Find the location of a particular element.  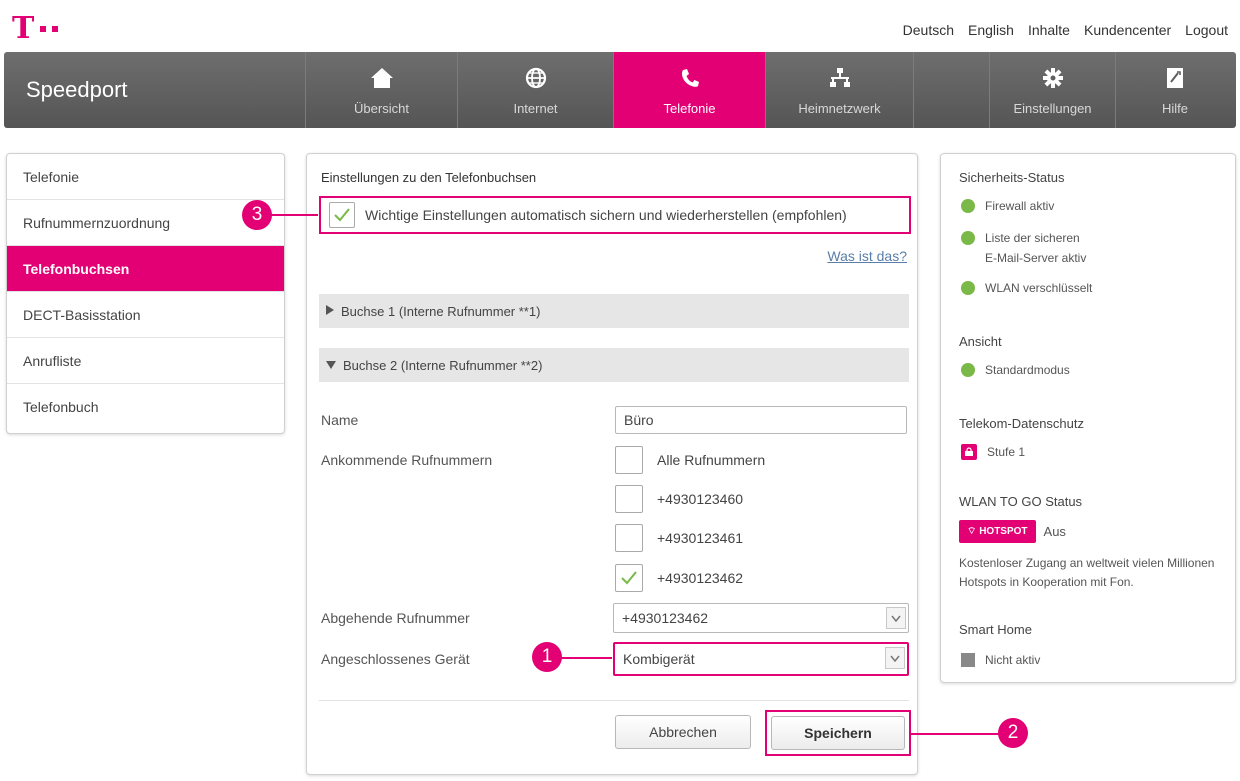

nav-item-einstellungen: Einstellungen is located at coordinates (1053, 90).